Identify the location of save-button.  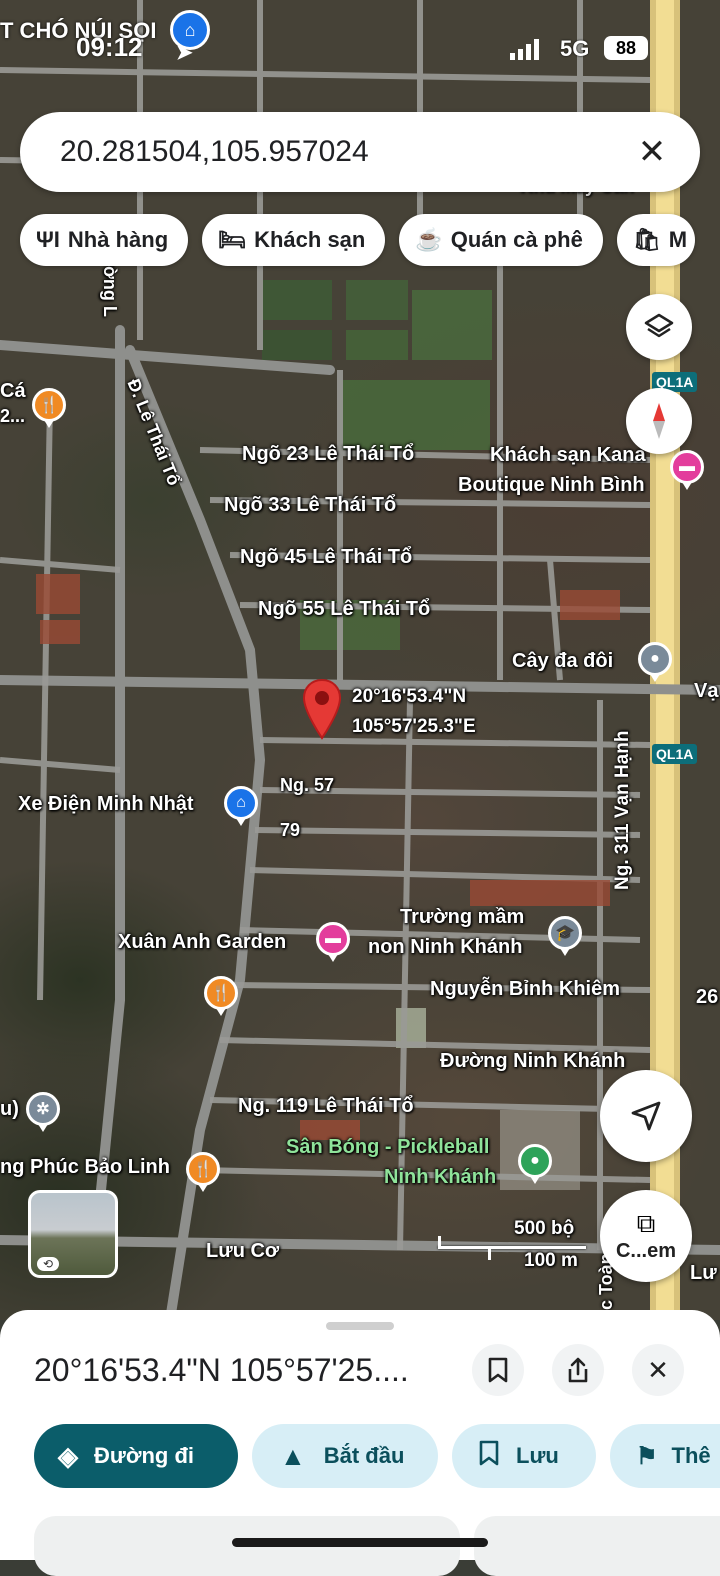
(498, 1370).